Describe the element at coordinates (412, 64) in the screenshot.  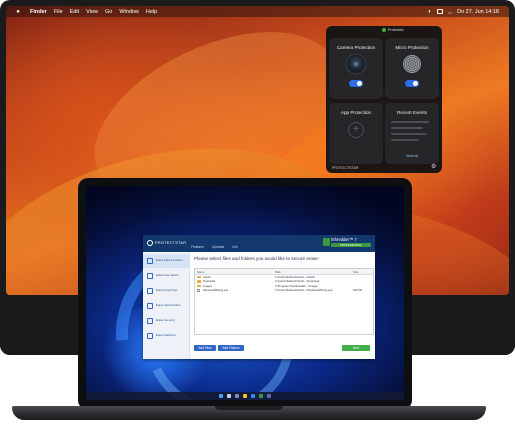
I see `microphone-icon` at that location.